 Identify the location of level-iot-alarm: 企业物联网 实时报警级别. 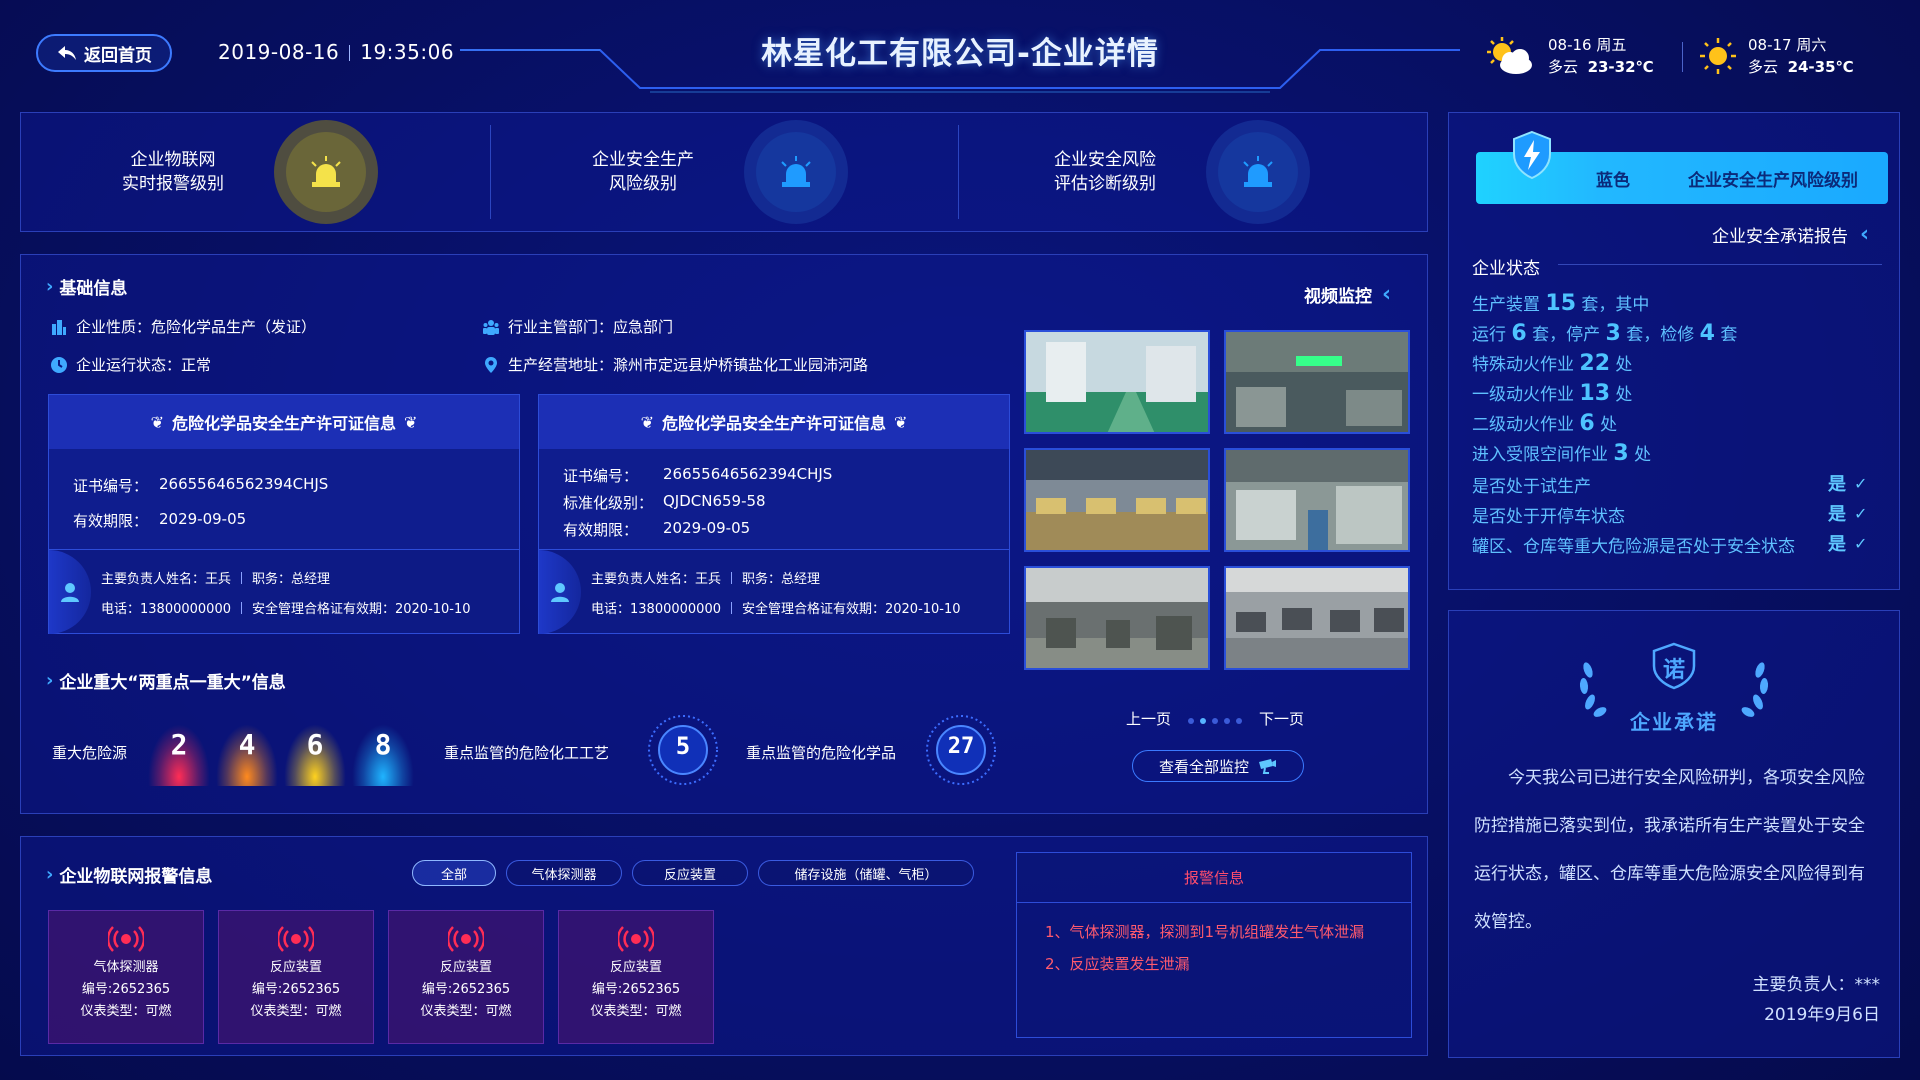
(248, 172).